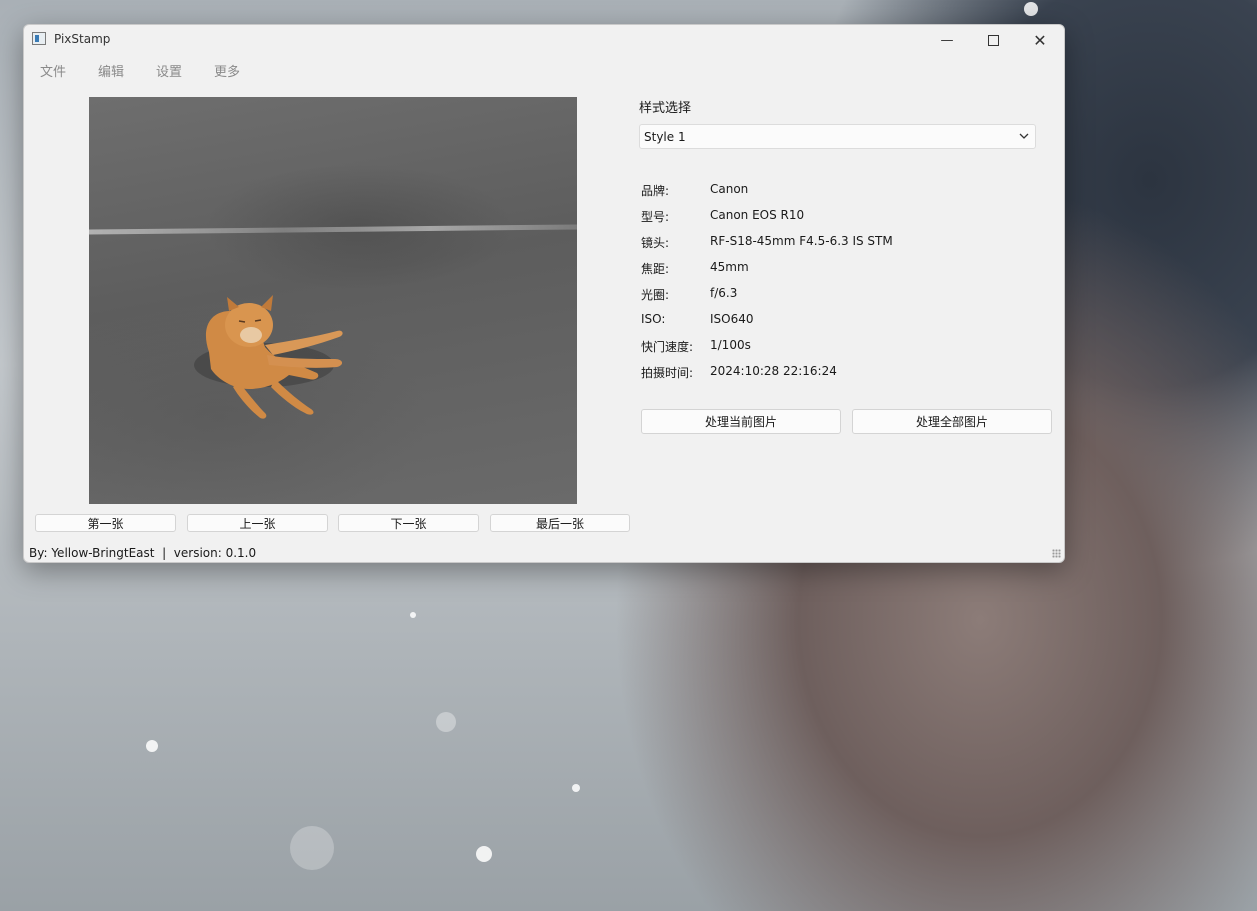 The width and height of the screenshot is (1257, 911). I want to click on first-image-button: 第一张, so click(105, 523).